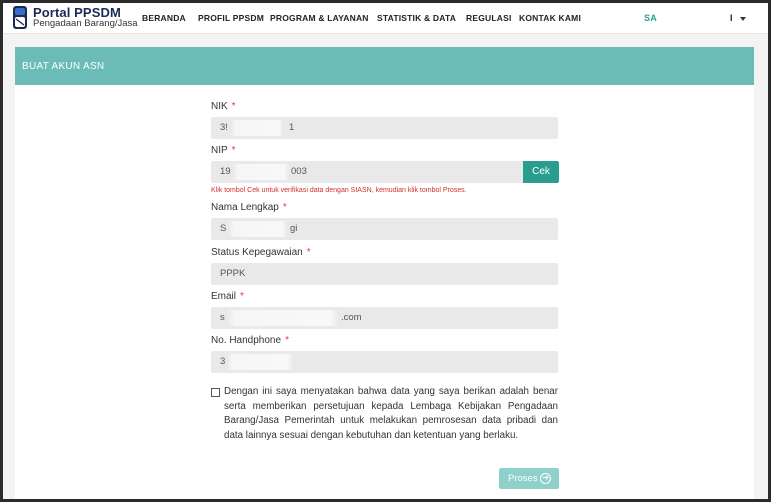 The width and height of the screenshot is (771, 502). What do you see at coordinates (650, 18) in the screenshot?
I see `user-menu: SA` at bounding box center [650, 18].